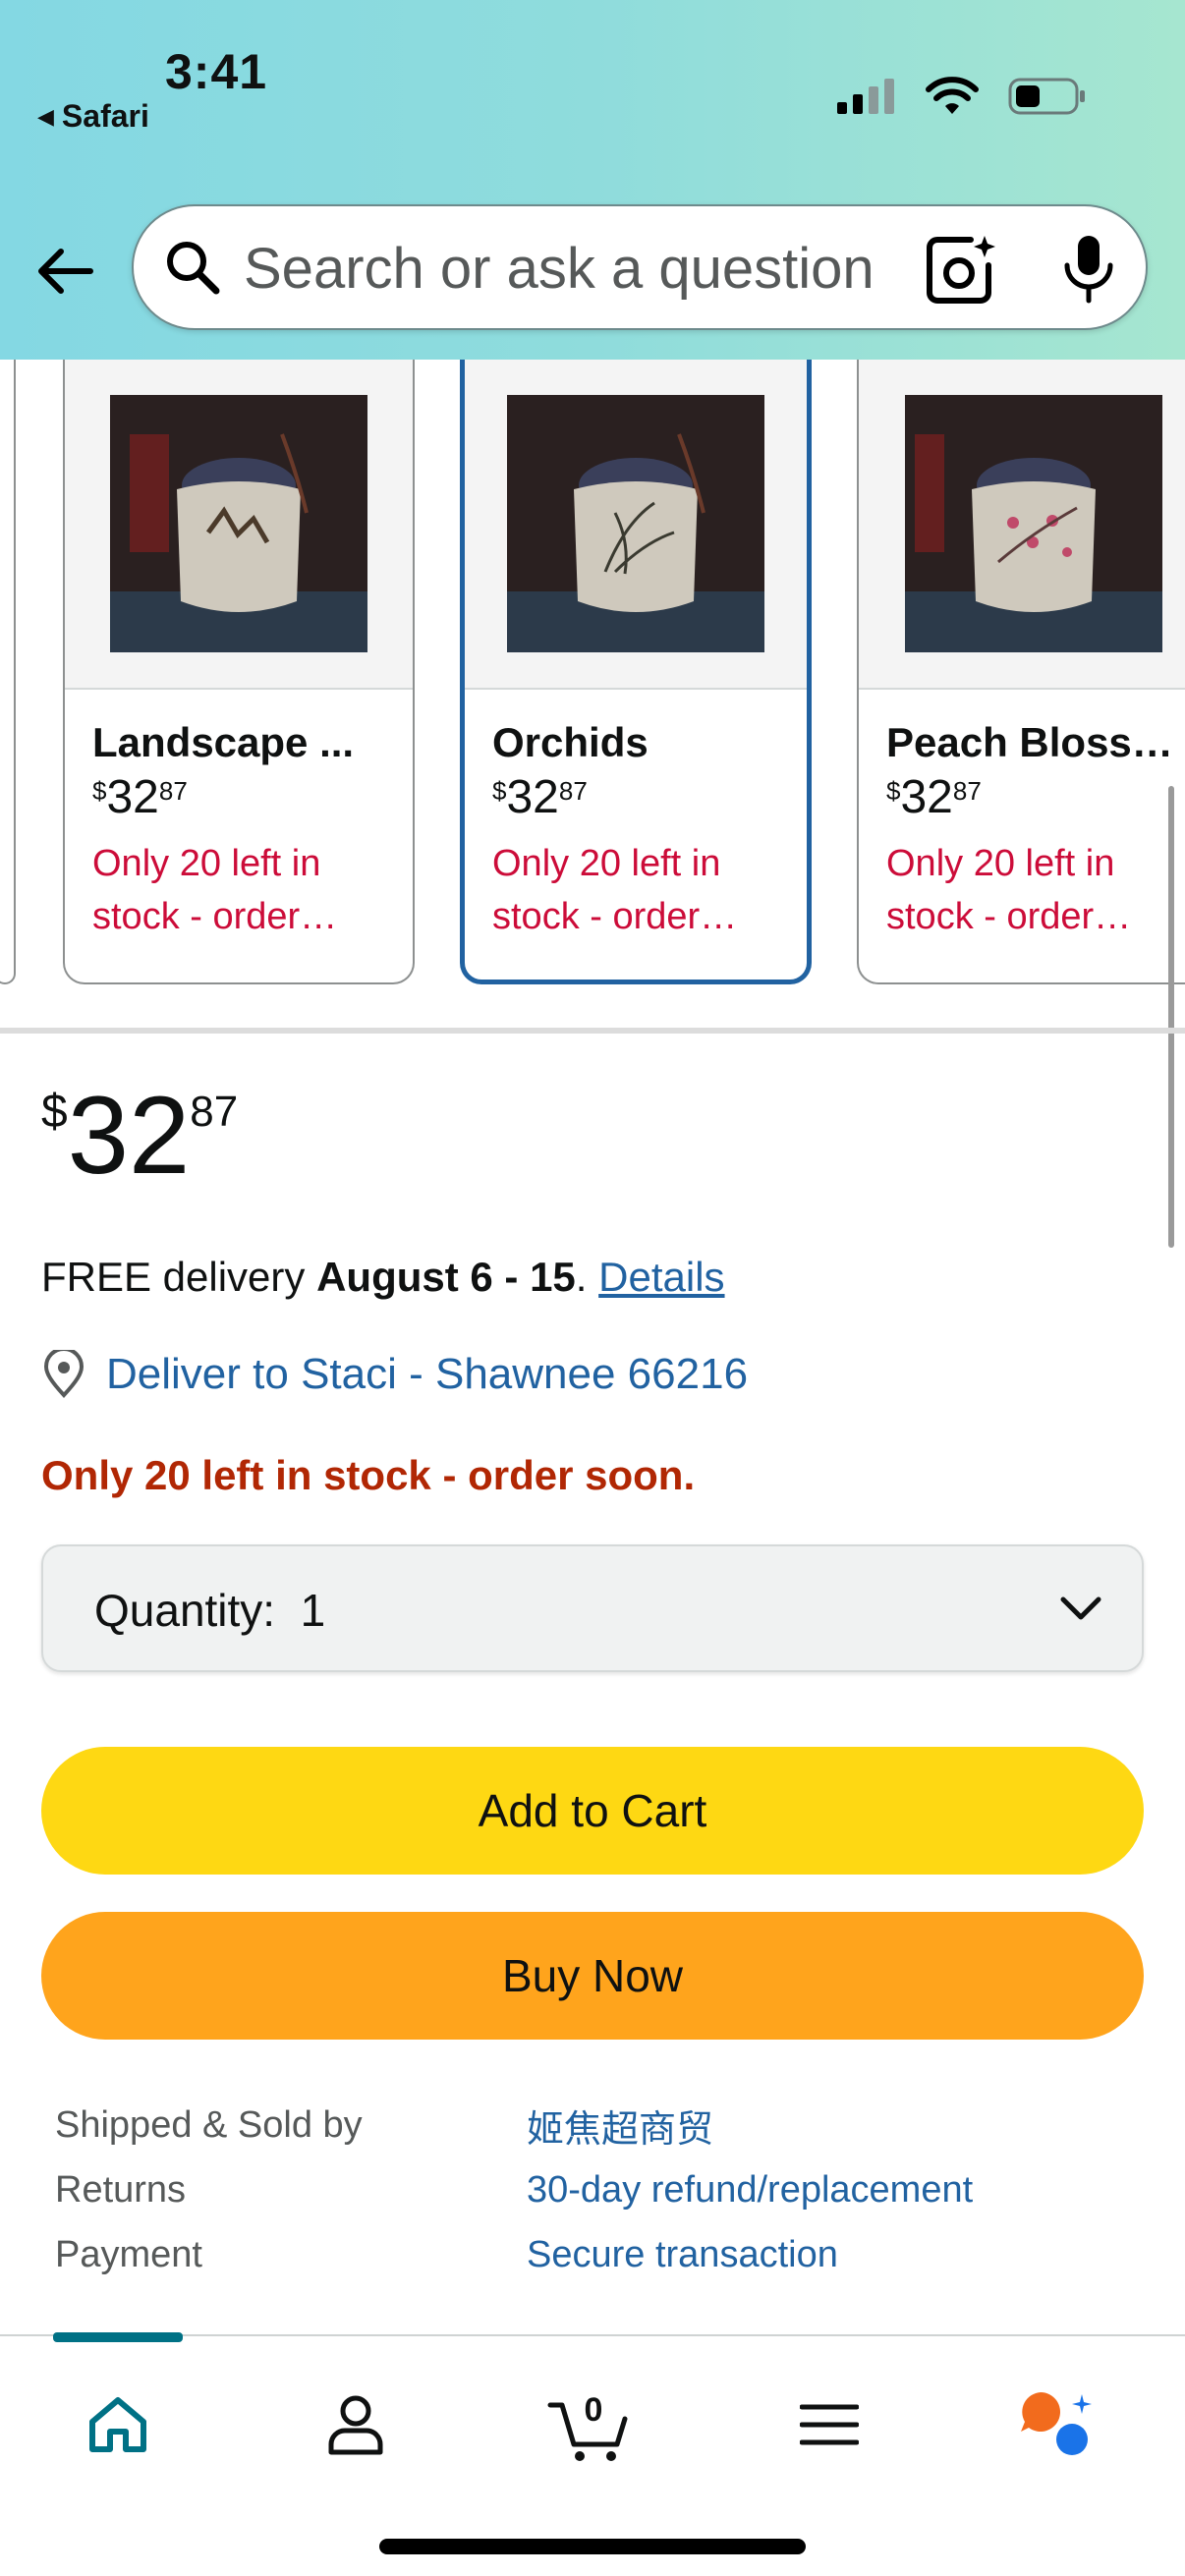 The width and height of the screenshot is (1185, 2576). I want to click on nav-active-indicator, so click(118, 2337).